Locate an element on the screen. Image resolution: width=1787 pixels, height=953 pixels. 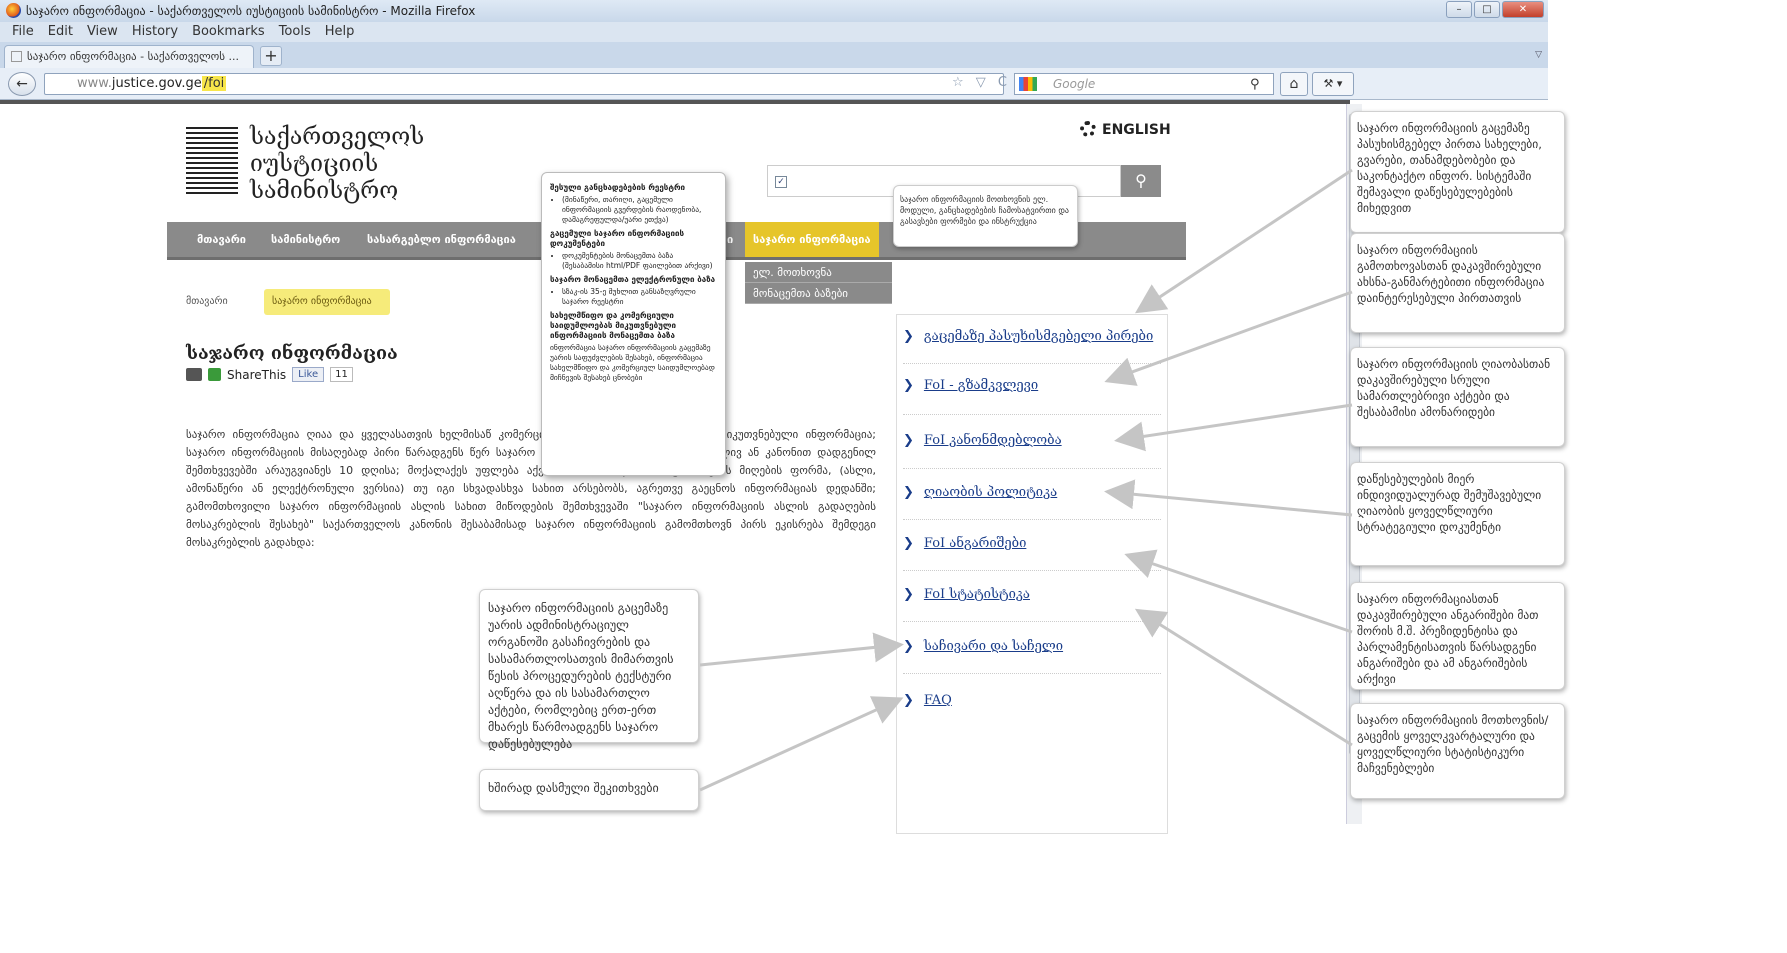
sidebar-item-label: FoI - გზამკვლევი is located at coordinates (981, 385).